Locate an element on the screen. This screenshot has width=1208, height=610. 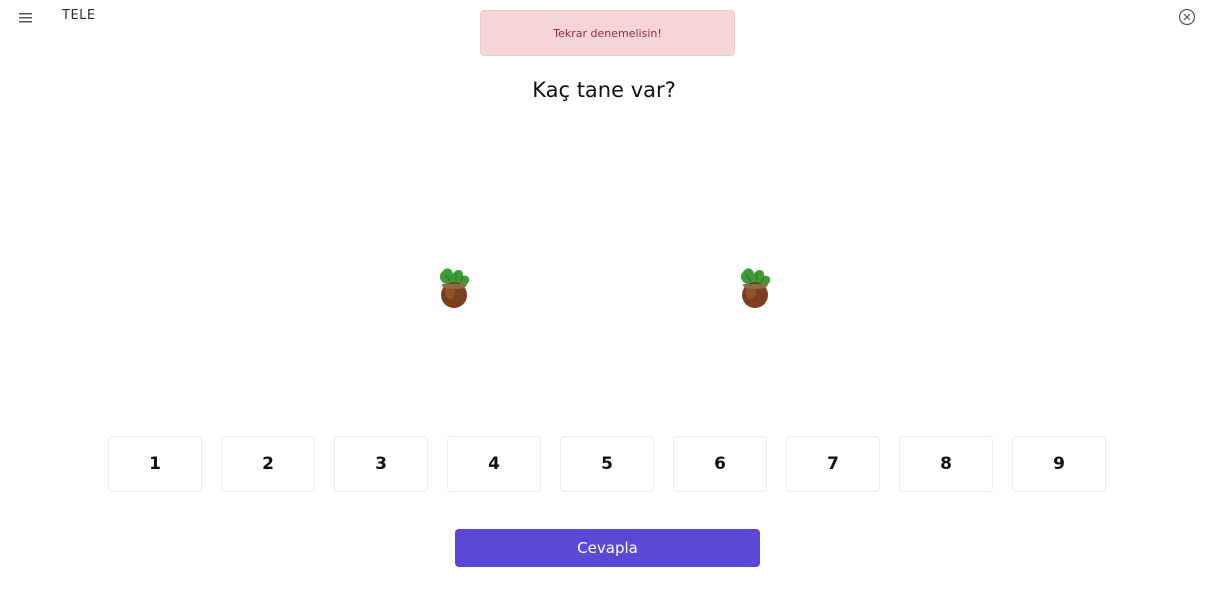
option-button-5: 5 is located at coordinates (607, 464).